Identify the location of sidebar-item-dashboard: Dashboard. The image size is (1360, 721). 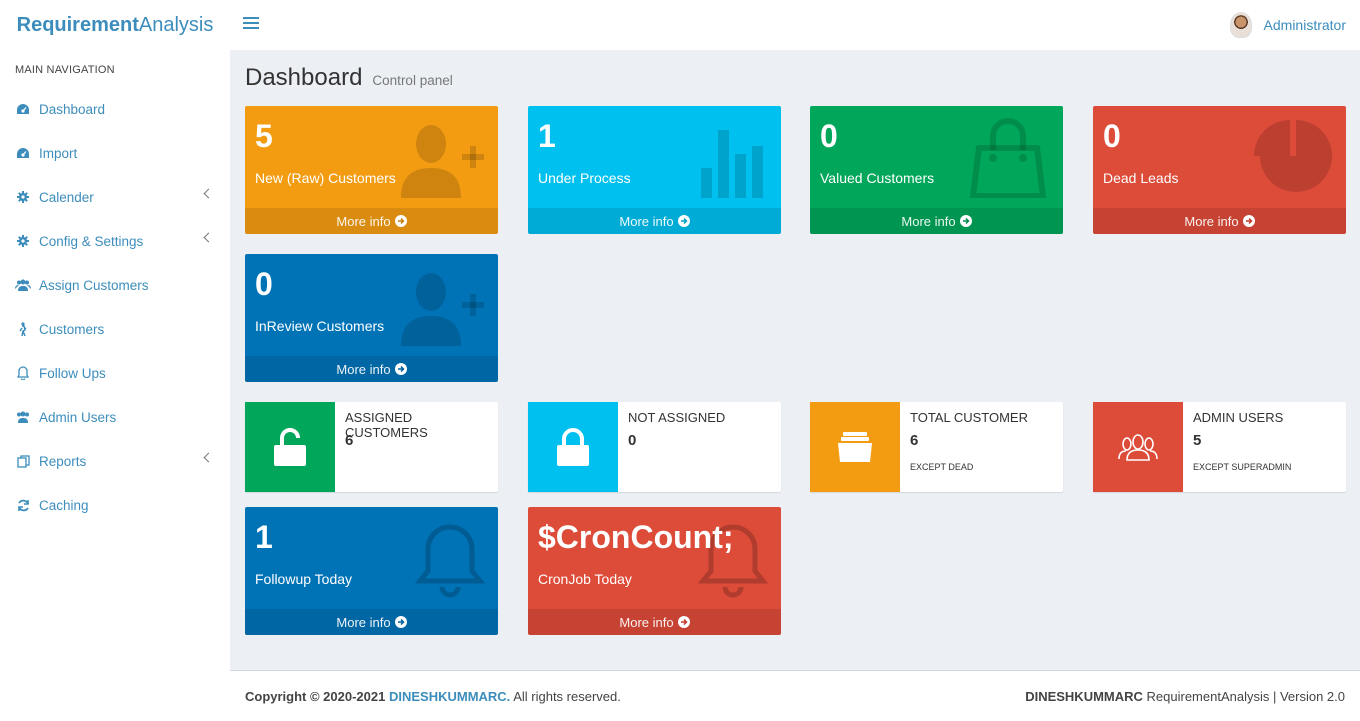
(115, 109).